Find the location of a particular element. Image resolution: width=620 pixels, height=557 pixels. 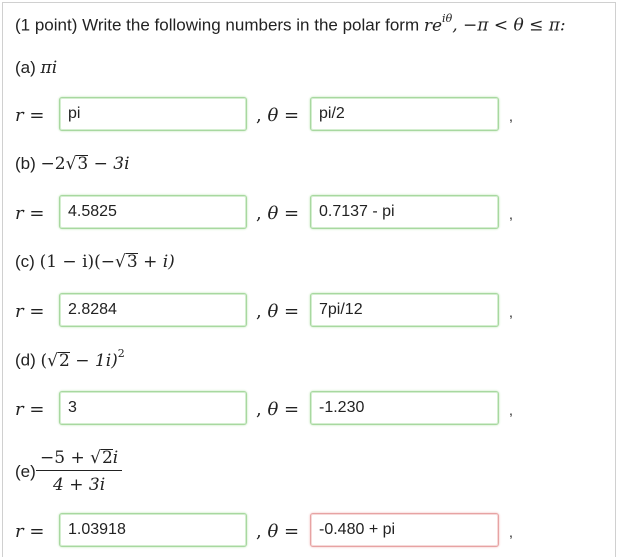

part-c-prompt: (c) (1 − i)(−√3 + i) is located at coordinates (95, 262).